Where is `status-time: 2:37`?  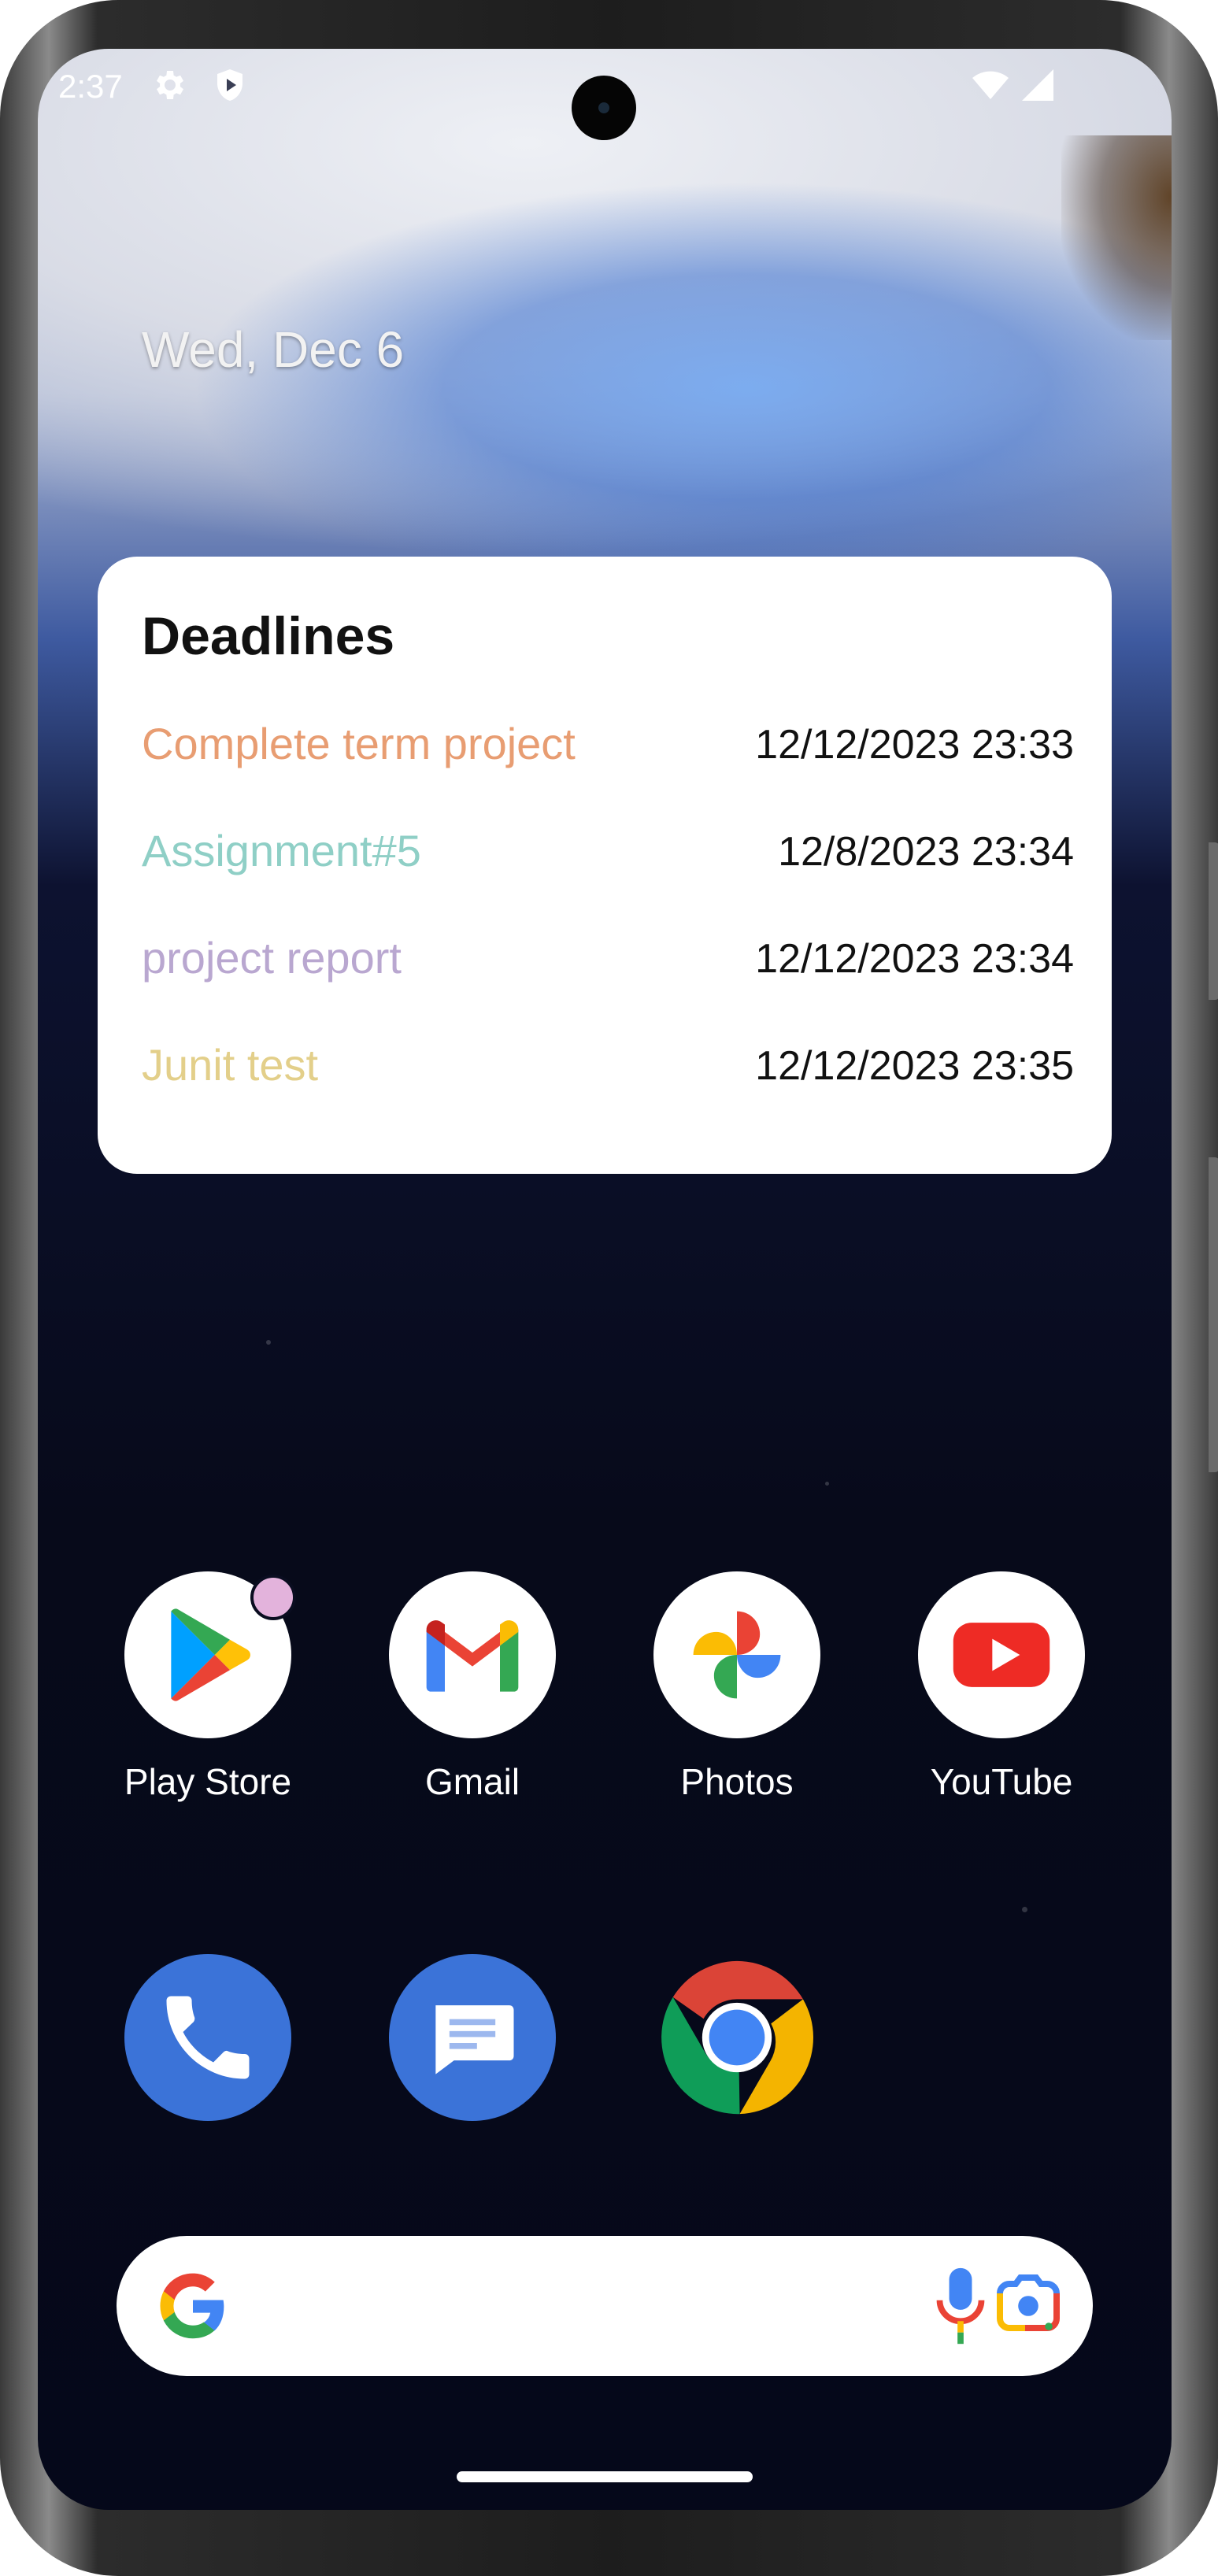
status-time: 2:37 is located at coordinates (90, 86).